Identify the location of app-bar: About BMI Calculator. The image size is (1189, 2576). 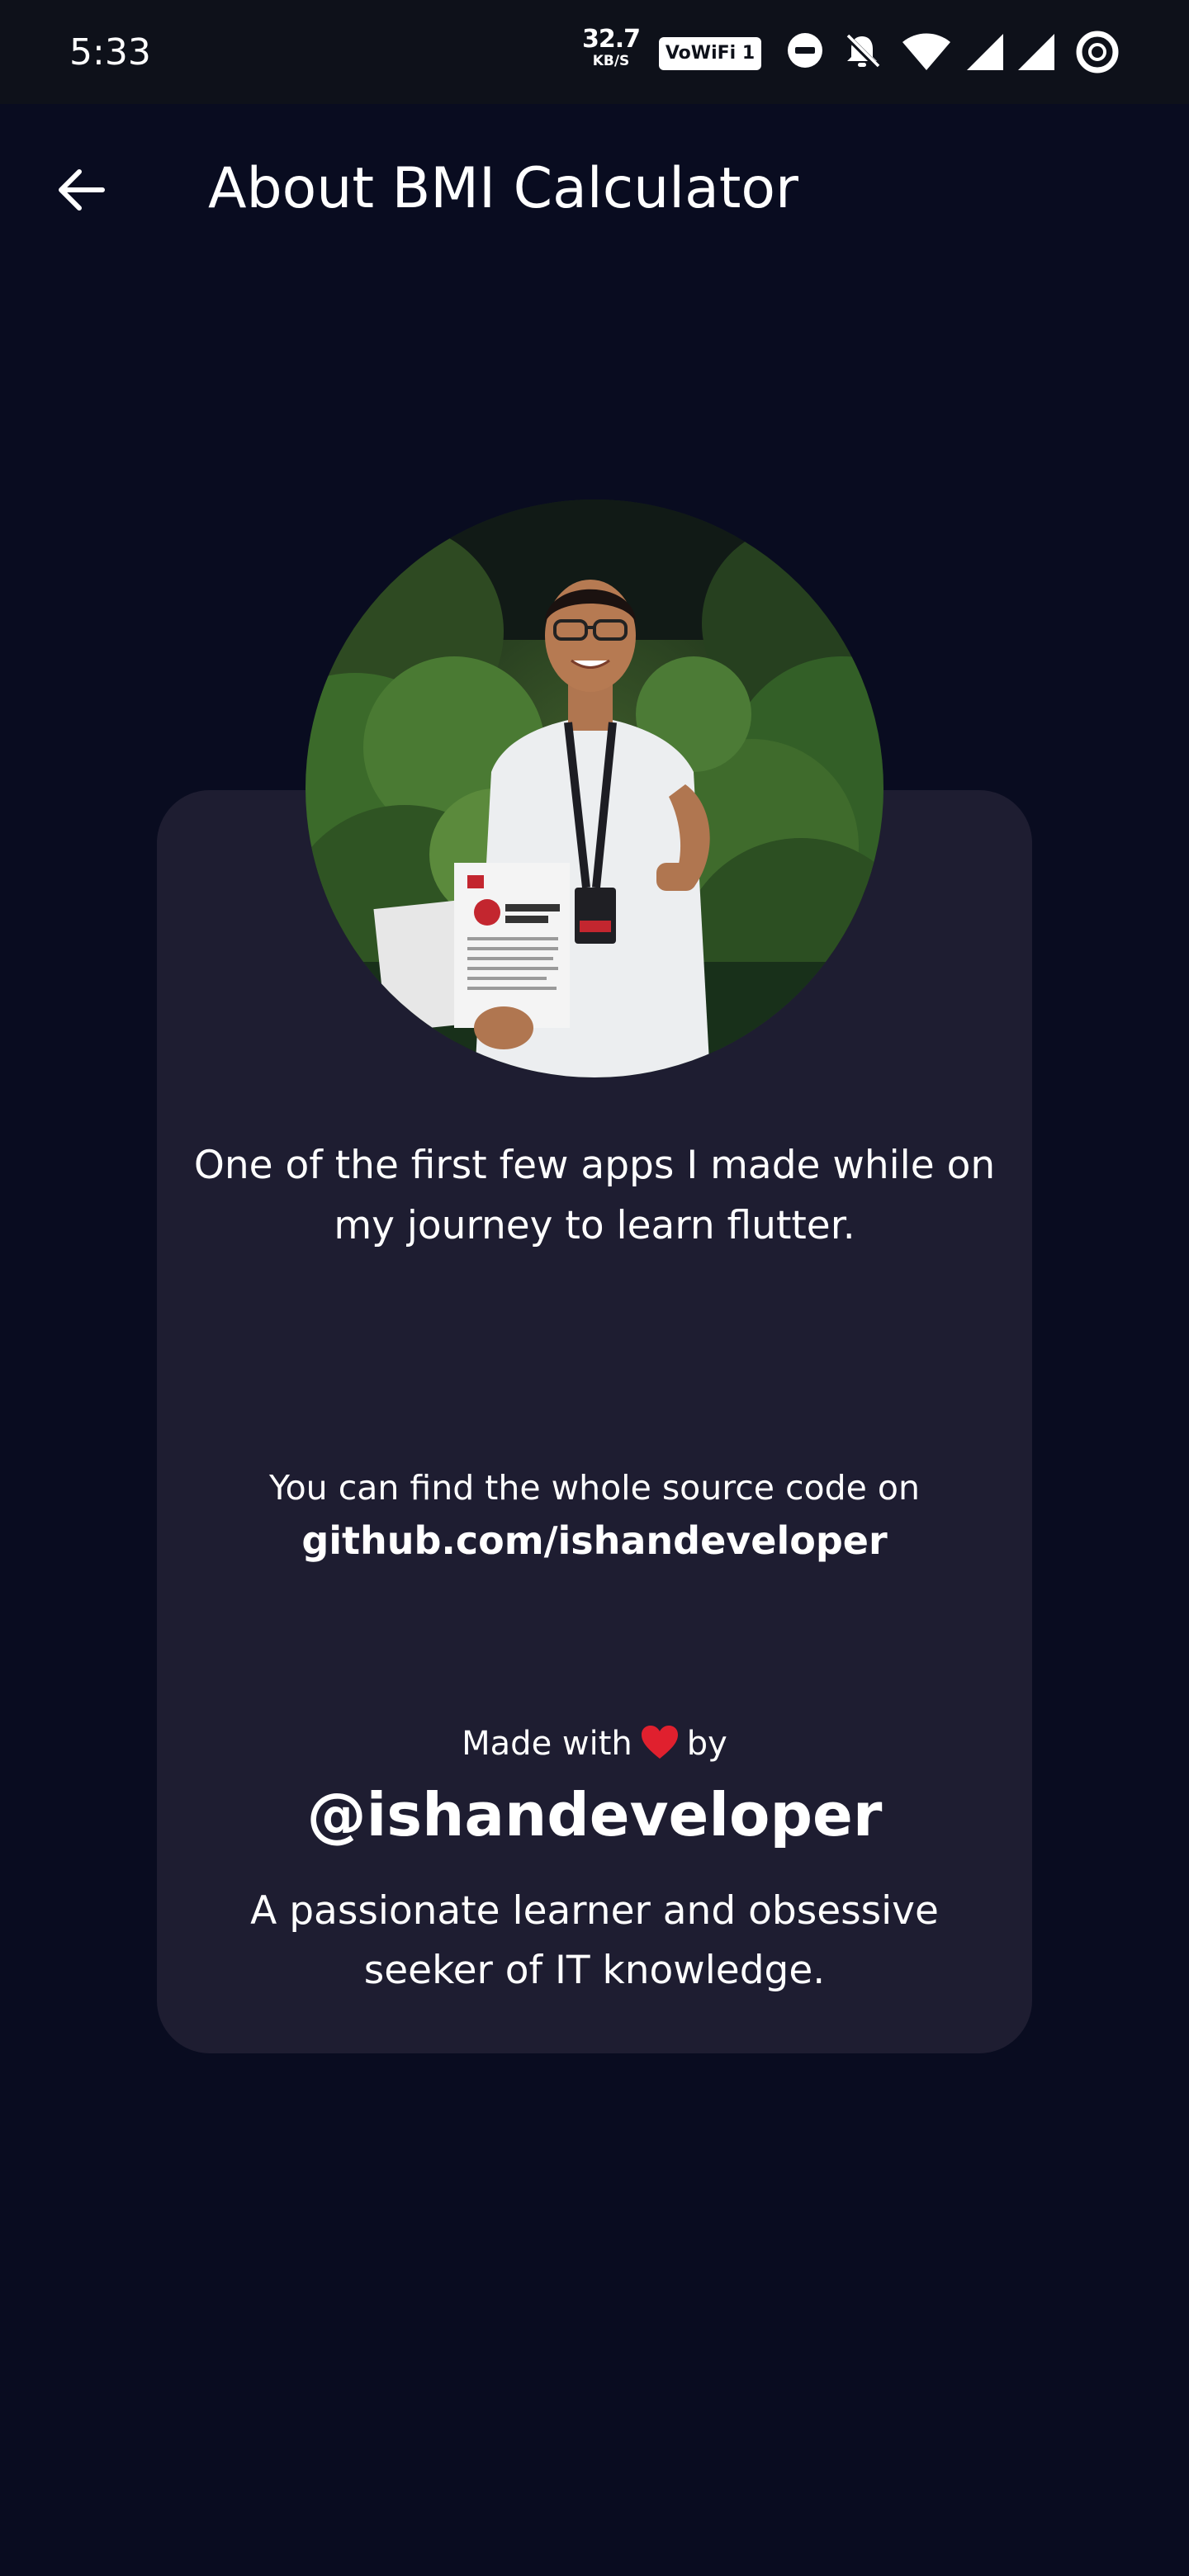
(594, 186).